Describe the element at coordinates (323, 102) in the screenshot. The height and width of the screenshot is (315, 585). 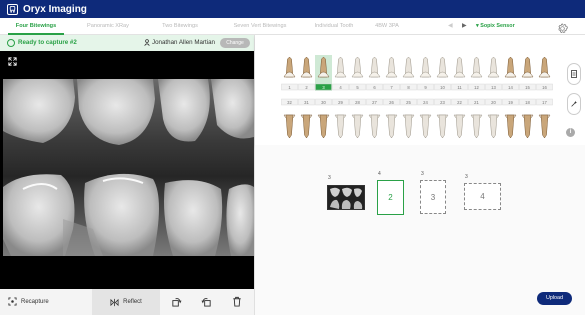
I see `tooth-number: 30` at that location.